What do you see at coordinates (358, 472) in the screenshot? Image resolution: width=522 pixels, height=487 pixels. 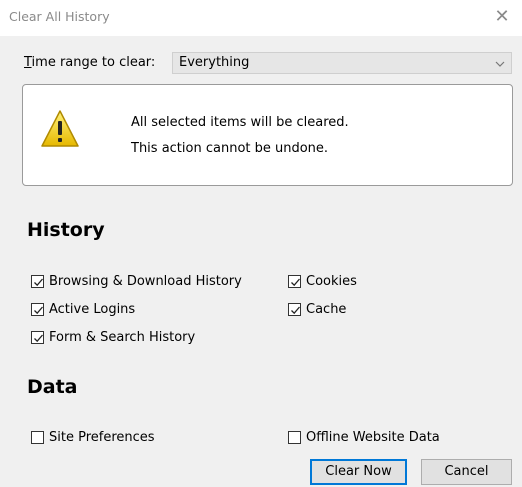 I see `clear-now-button: Clear Now` at bounding box center [358, 472].